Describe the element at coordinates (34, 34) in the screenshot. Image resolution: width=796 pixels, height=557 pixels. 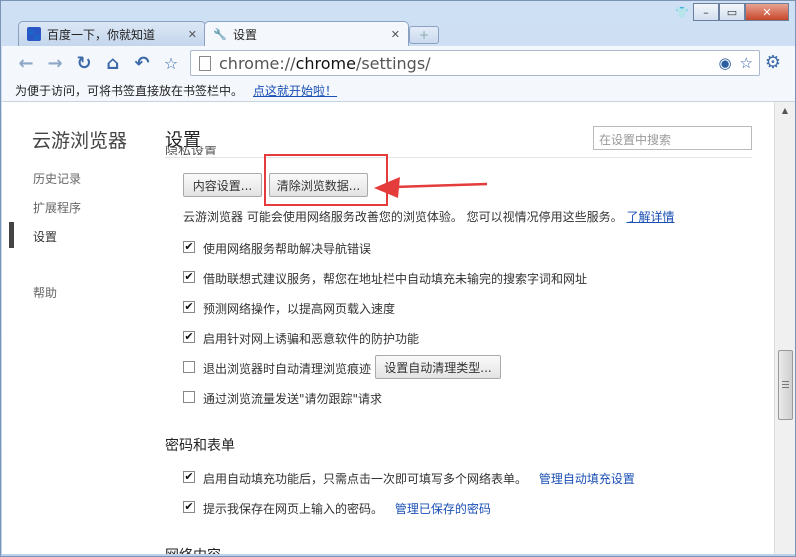
I see `paw-icon: 🐾` at that location.